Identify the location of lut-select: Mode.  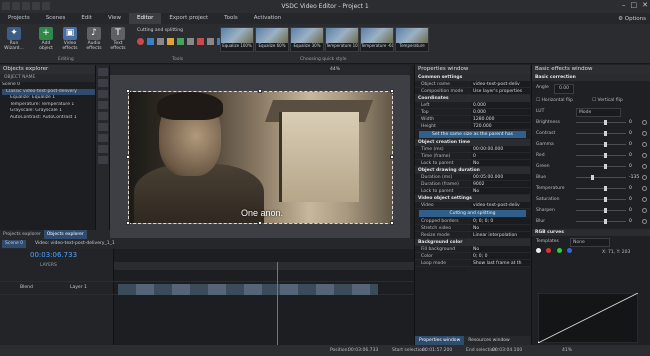
(598, 112).